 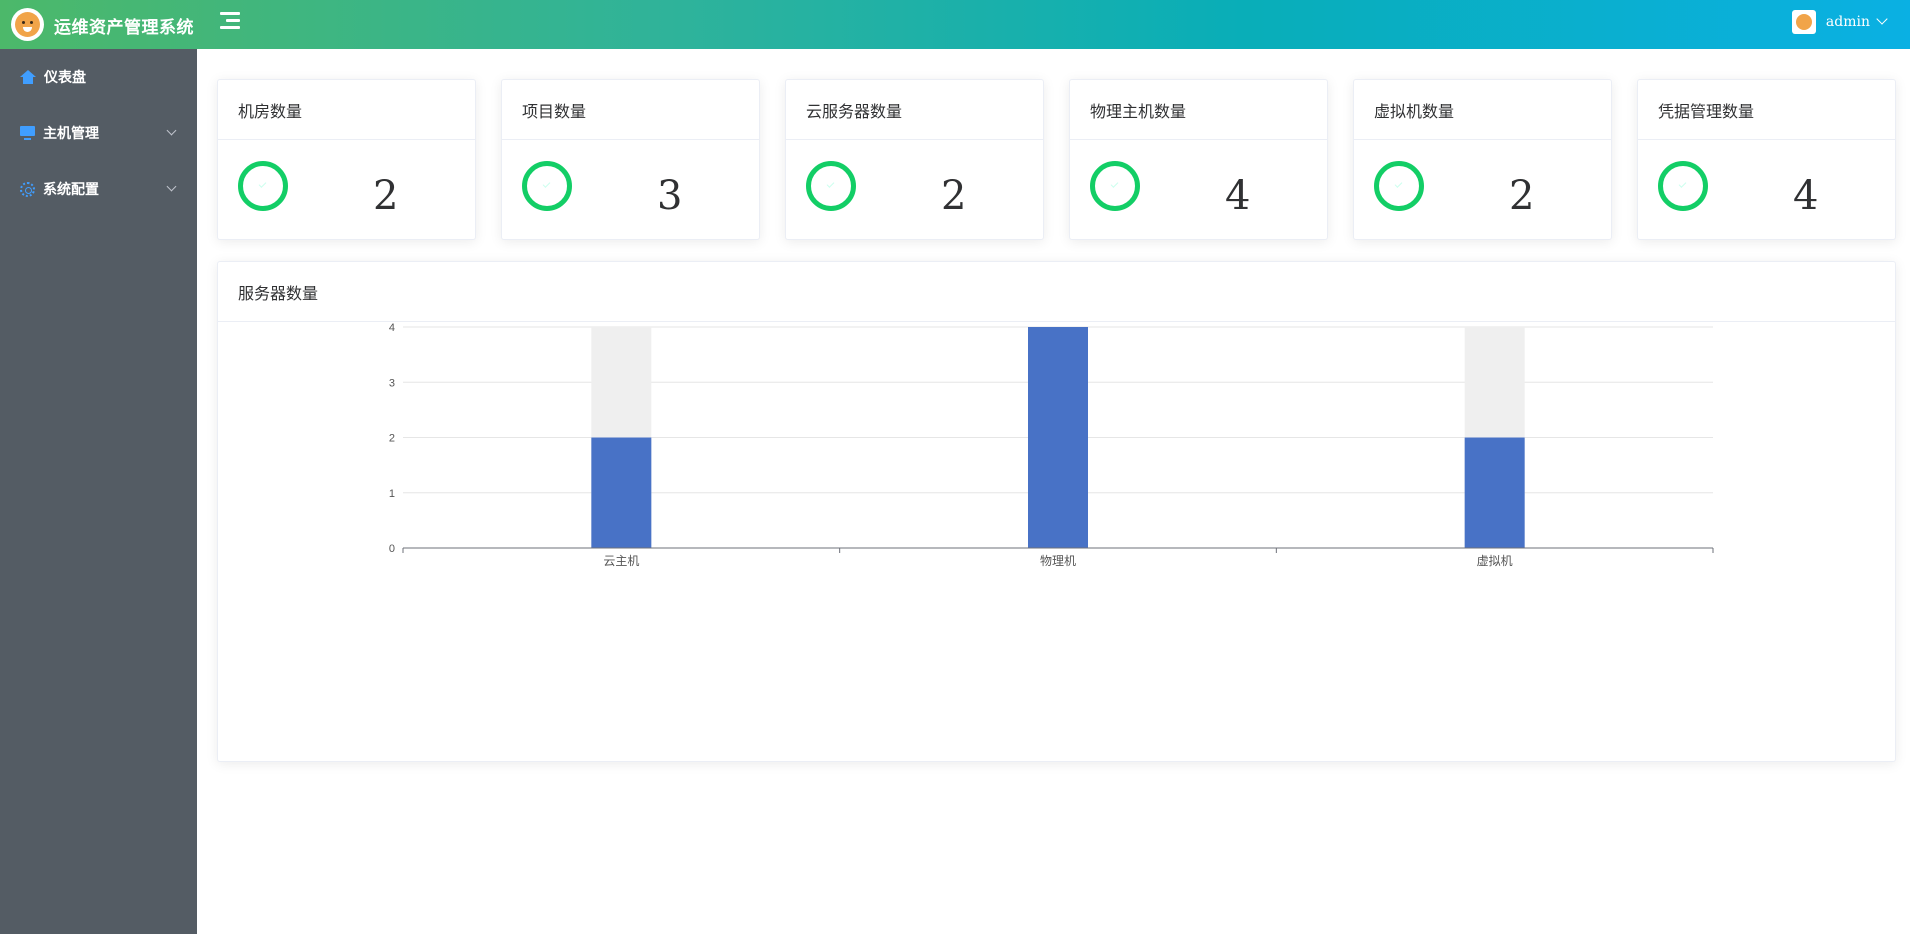 I want to click on monitor-icon, so click(x=27, y=133).